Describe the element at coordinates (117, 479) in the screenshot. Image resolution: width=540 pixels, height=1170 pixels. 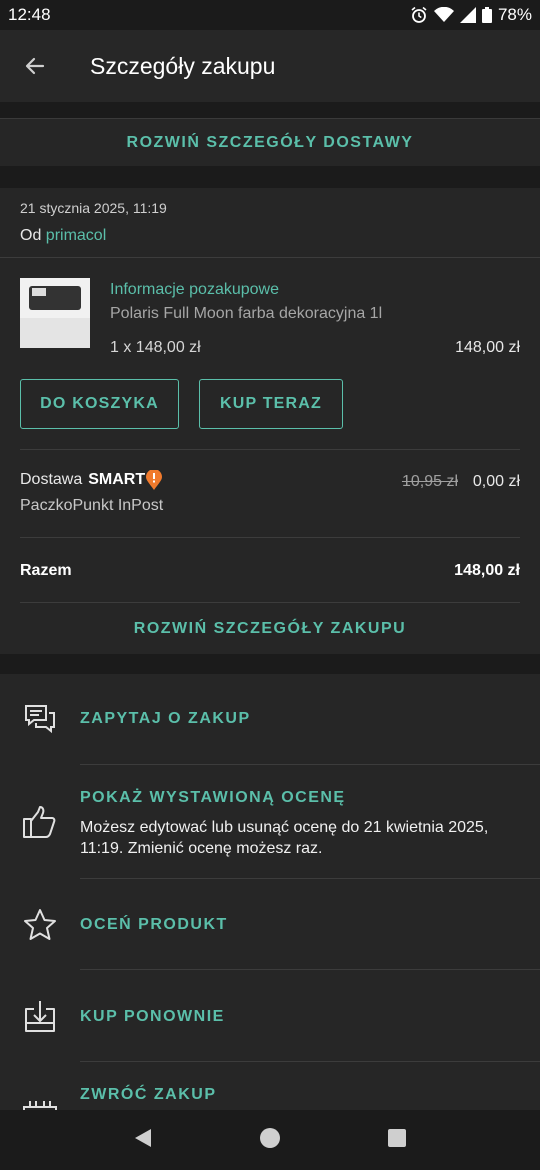
I see `smart-label: SMART` at that location.